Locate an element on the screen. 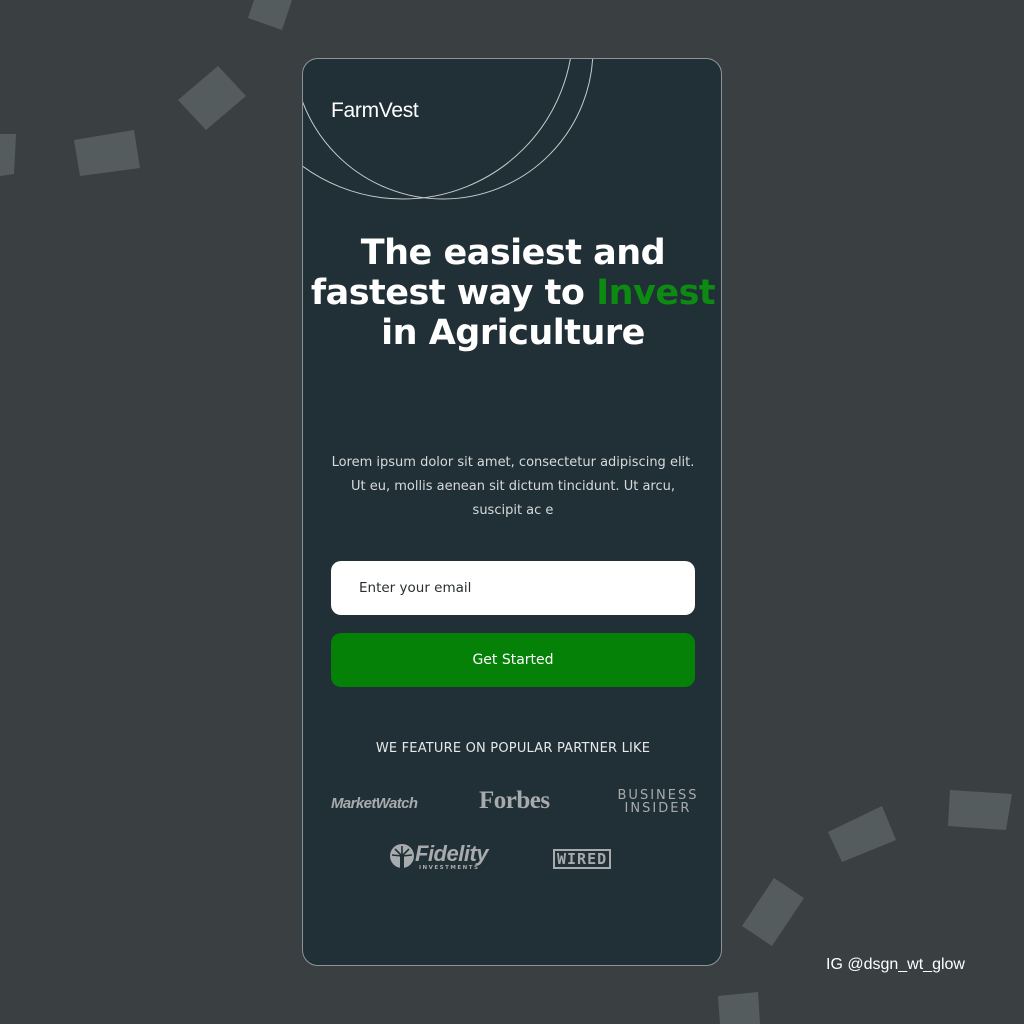 This screenshot has width=1024, height=1024. fidelity-torch-icon is located at coordinates (402, 856).